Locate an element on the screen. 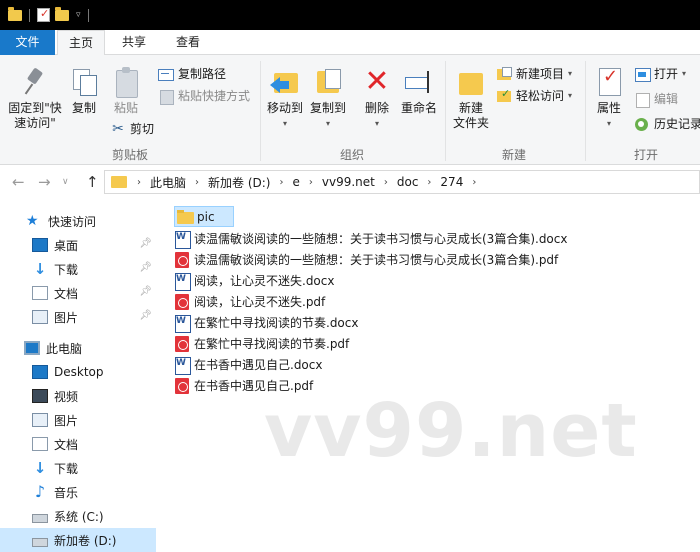 The width and height of the screenshot is (700, 552). breadcrumb-e: e is located at coordinates (295, 182).